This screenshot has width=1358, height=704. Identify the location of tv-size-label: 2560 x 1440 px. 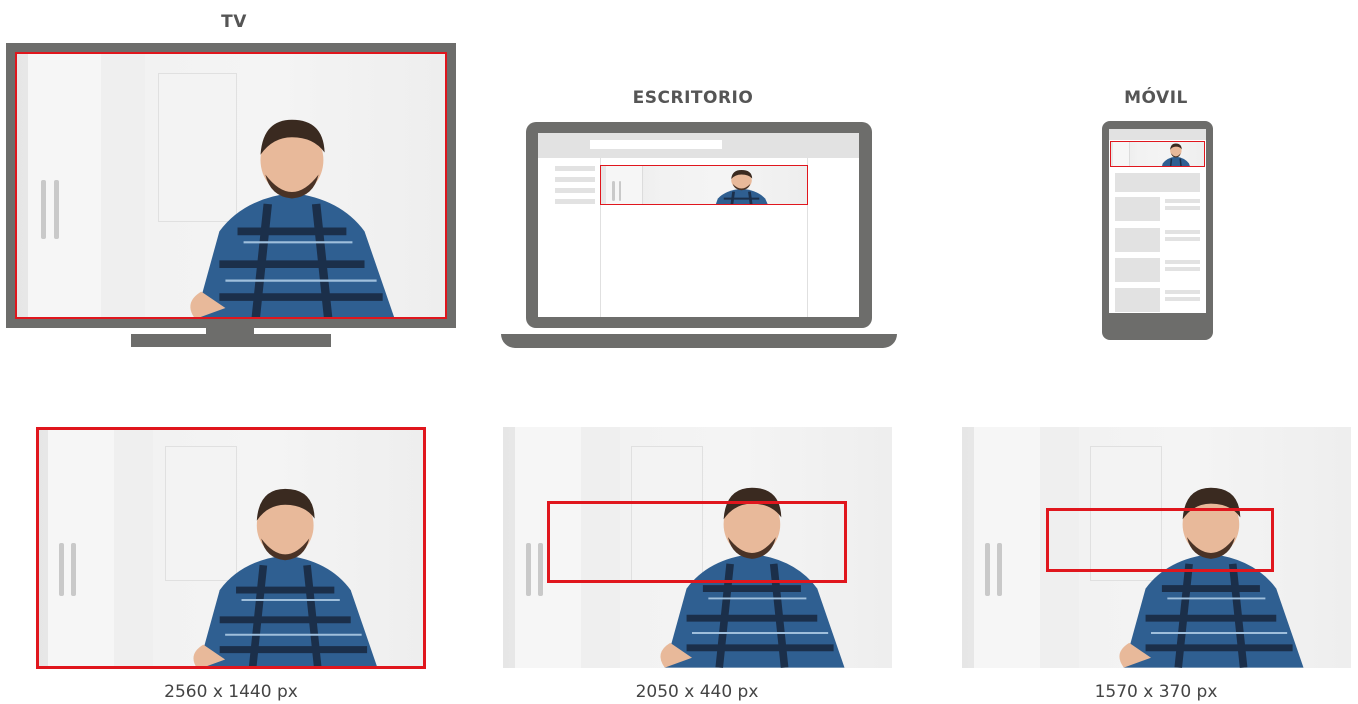
(231, 692).